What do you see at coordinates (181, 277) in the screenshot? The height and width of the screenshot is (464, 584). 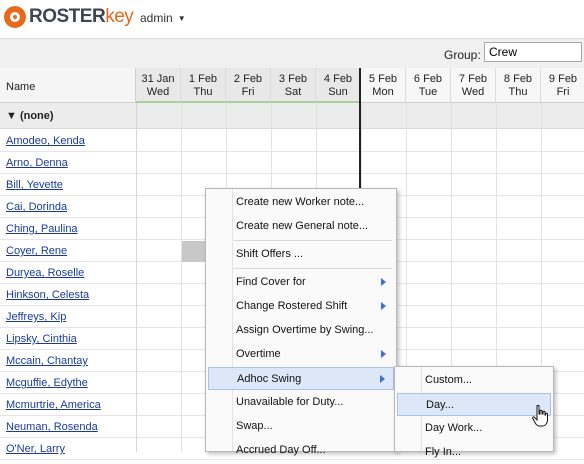 I see `column-divider` at bounding box center [181, 277].